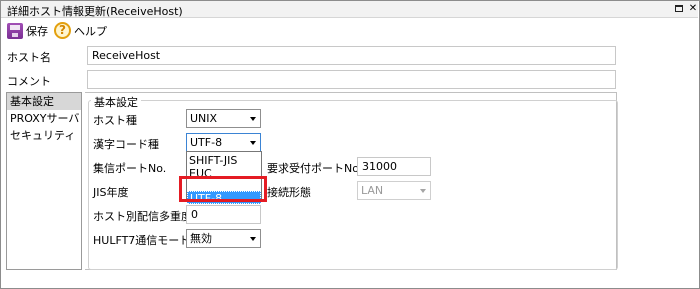 Image resolution: width=700 pixels, height=289 pixels. Describe the element at coordinates (206, 142) in the screenshot. I see `charset-value: UTF-8` at that location.